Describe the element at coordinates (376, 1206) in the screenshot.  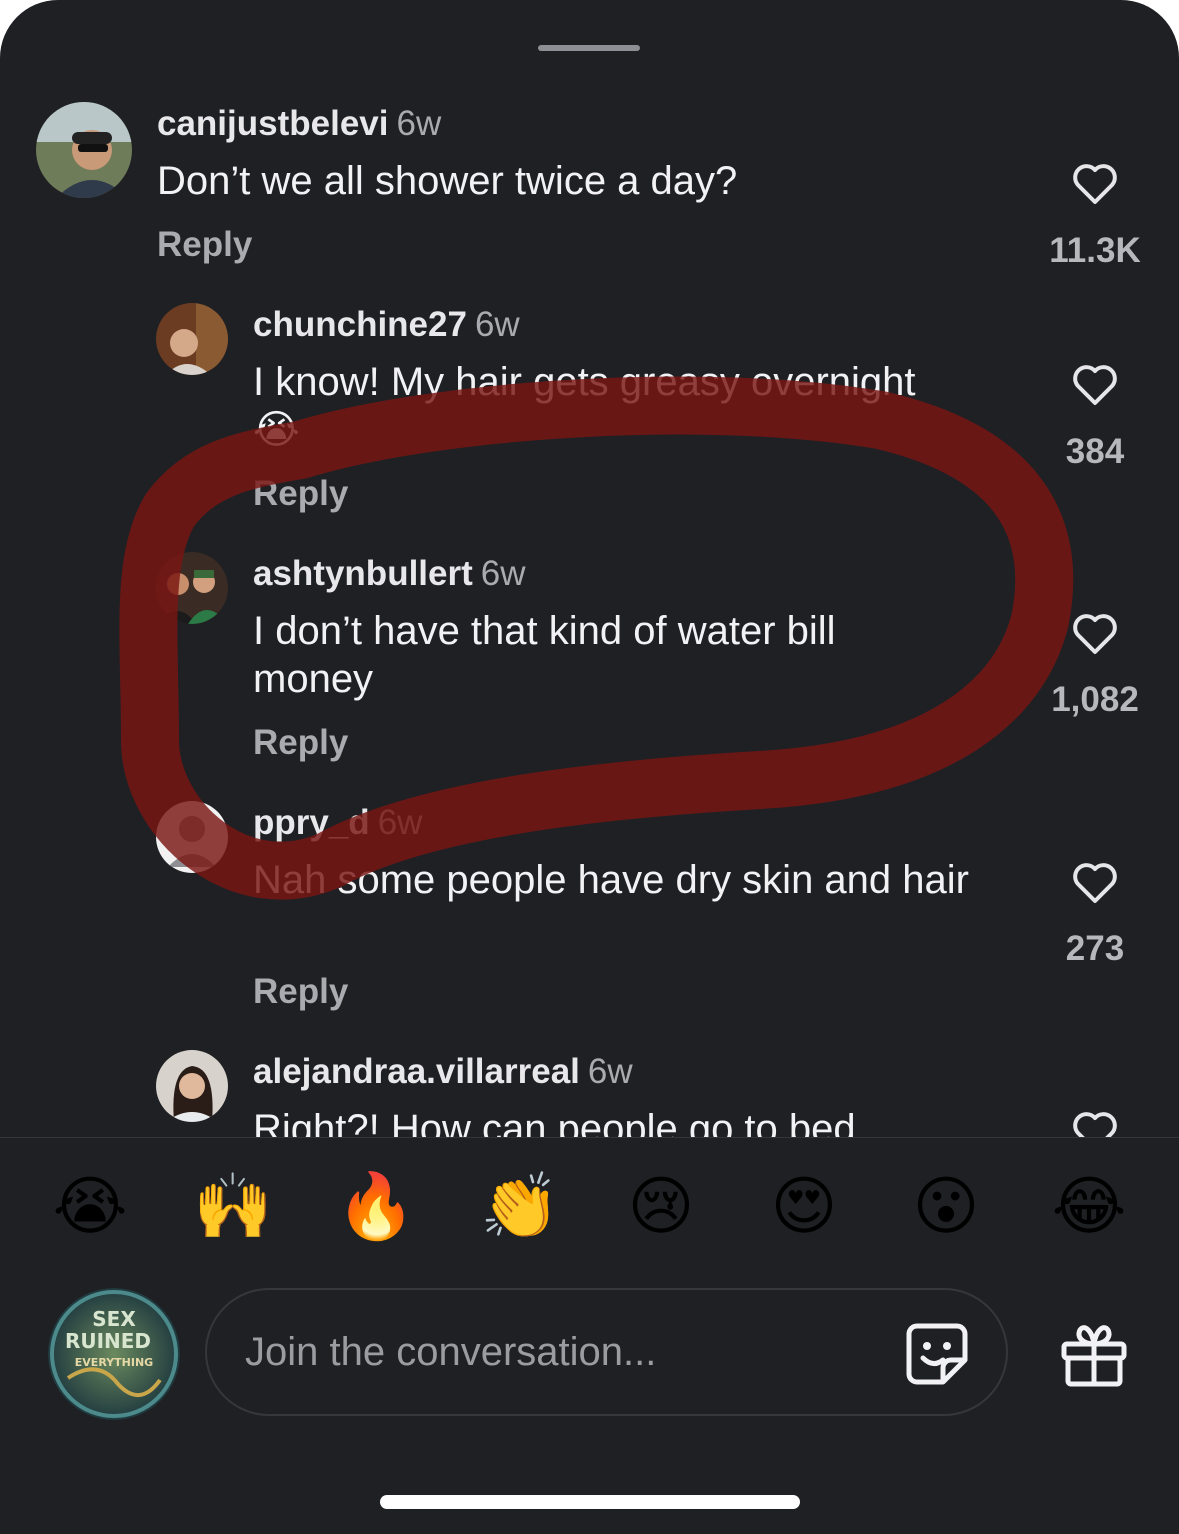
I see `emoji-fire-button: 🔥` at that location.